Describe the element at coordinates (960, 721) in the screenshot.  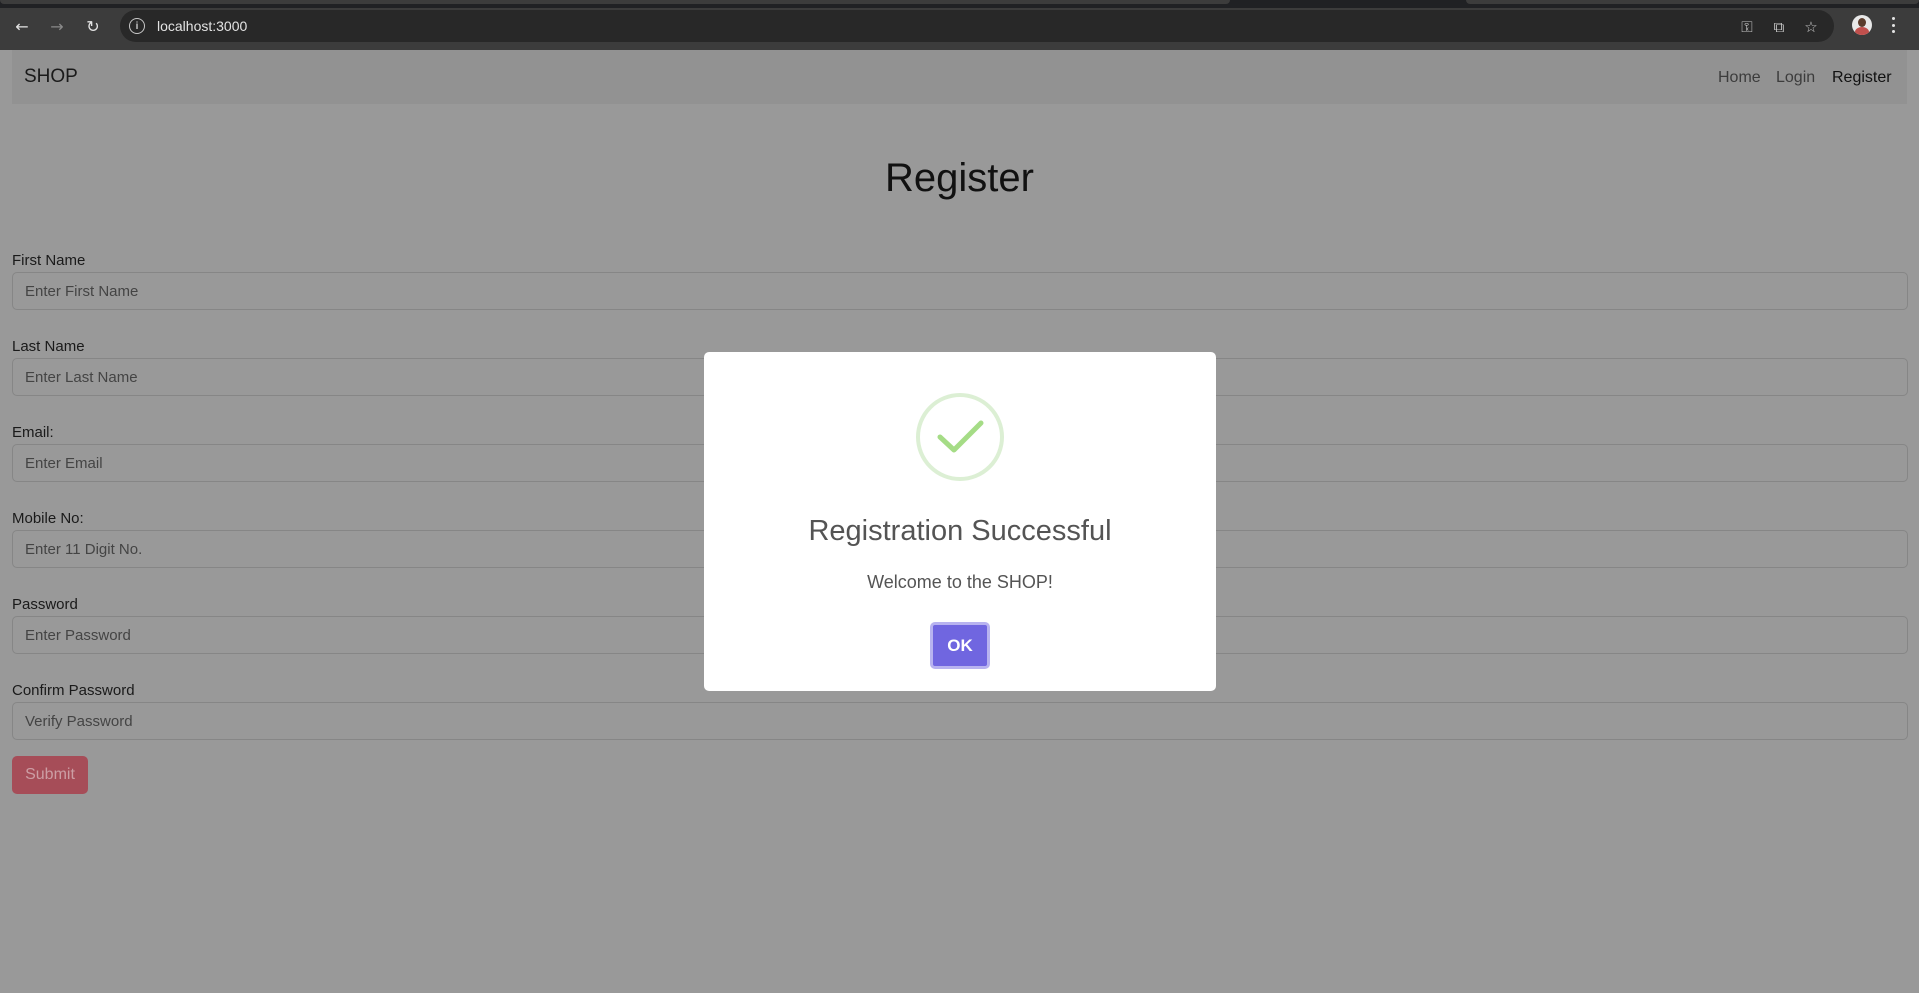
I see `confirm-password-input` at that location.